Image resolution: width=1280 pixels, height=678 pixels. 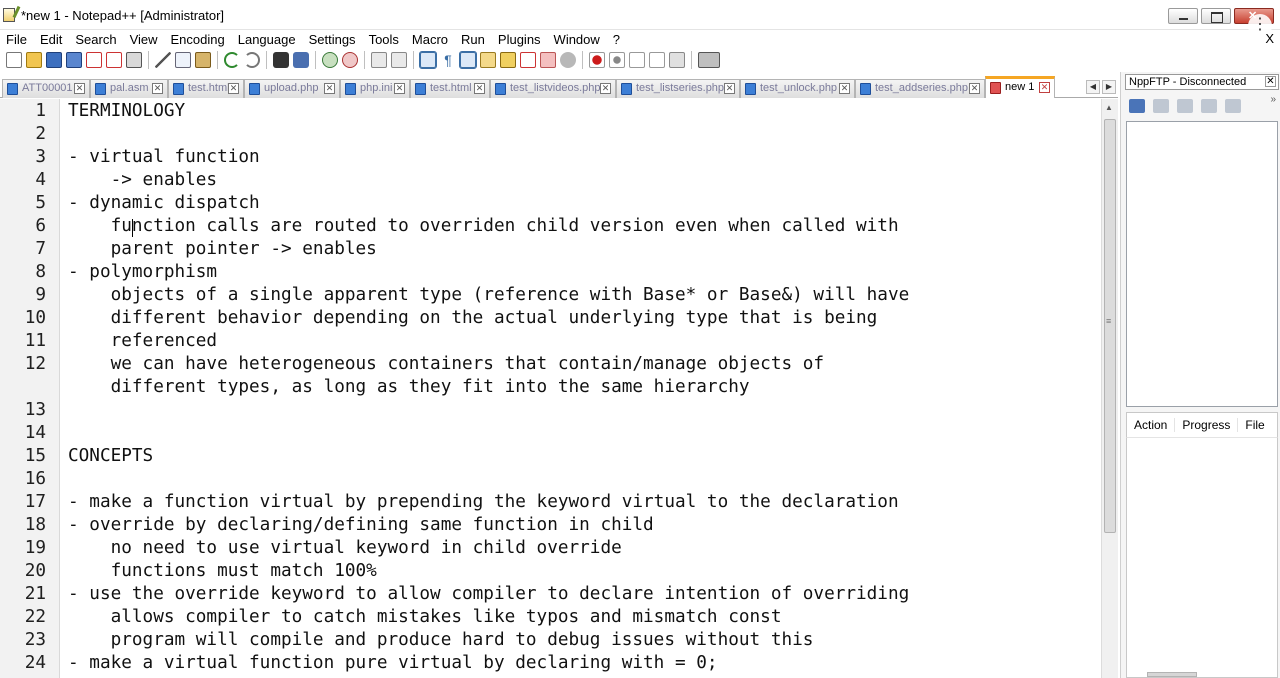 What do you see at coordinates (46, 88) in the screenshot?
I see `tab-att00001: ATT00001 ✕` at bounding box center [46, 88].